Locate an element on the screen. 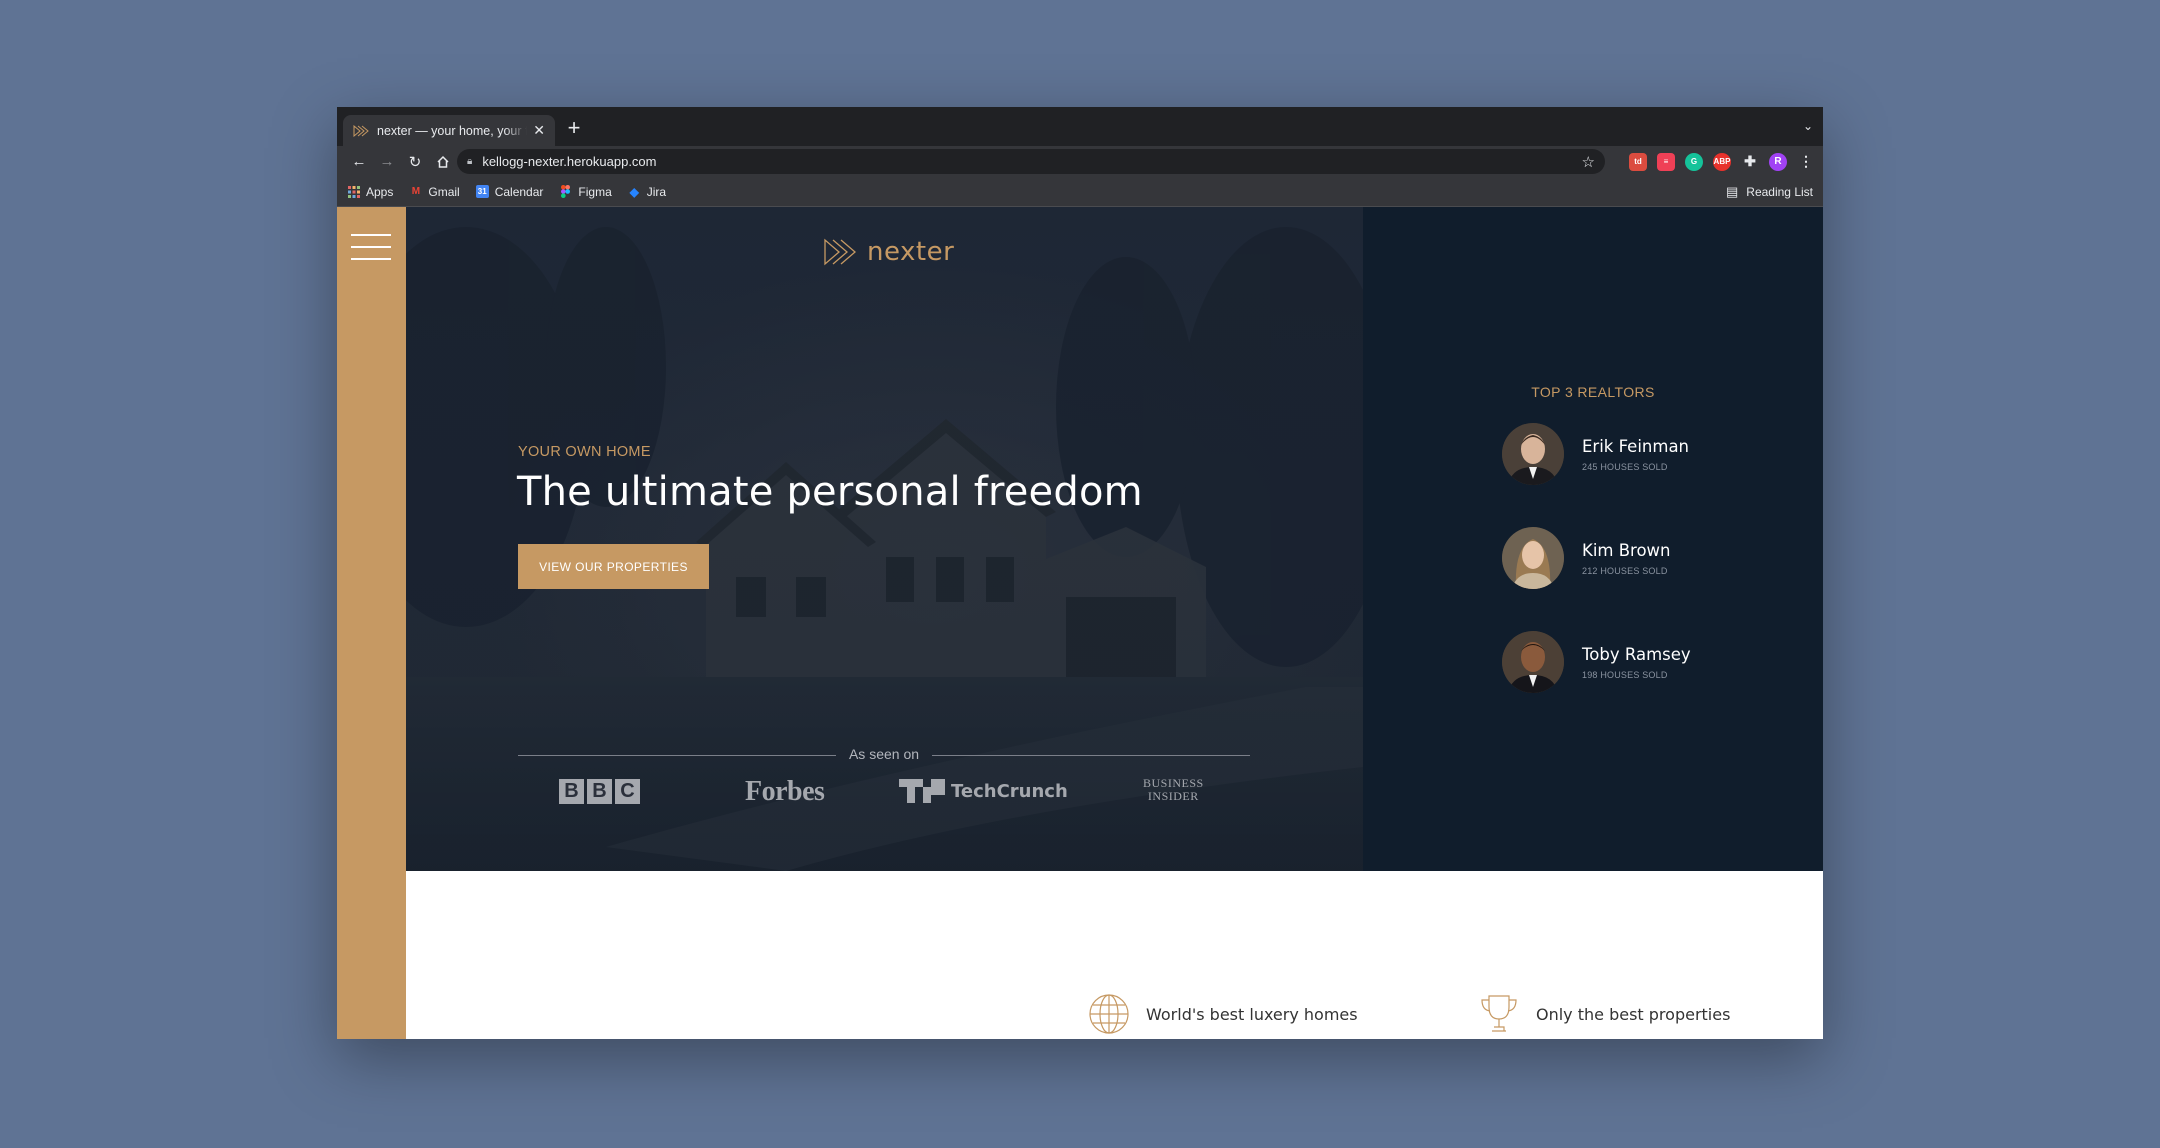 The width and height of the screenshot is (2160, 1148). bookmark-gmail: M Gmail is located at coordinates (434, 191).